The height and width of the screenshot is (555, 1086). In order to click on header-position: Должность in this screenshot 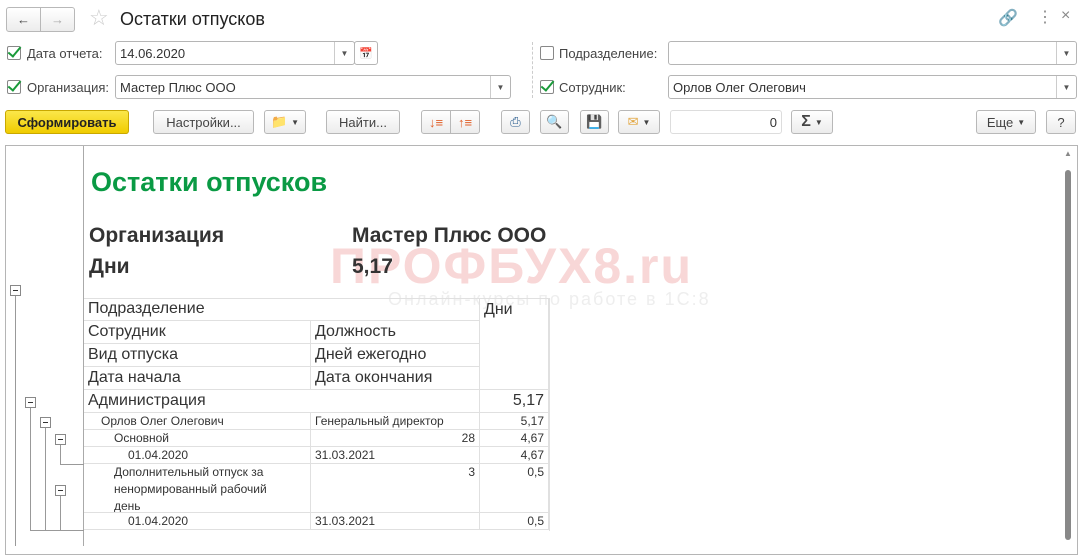, I will do `click(395, 332)`.